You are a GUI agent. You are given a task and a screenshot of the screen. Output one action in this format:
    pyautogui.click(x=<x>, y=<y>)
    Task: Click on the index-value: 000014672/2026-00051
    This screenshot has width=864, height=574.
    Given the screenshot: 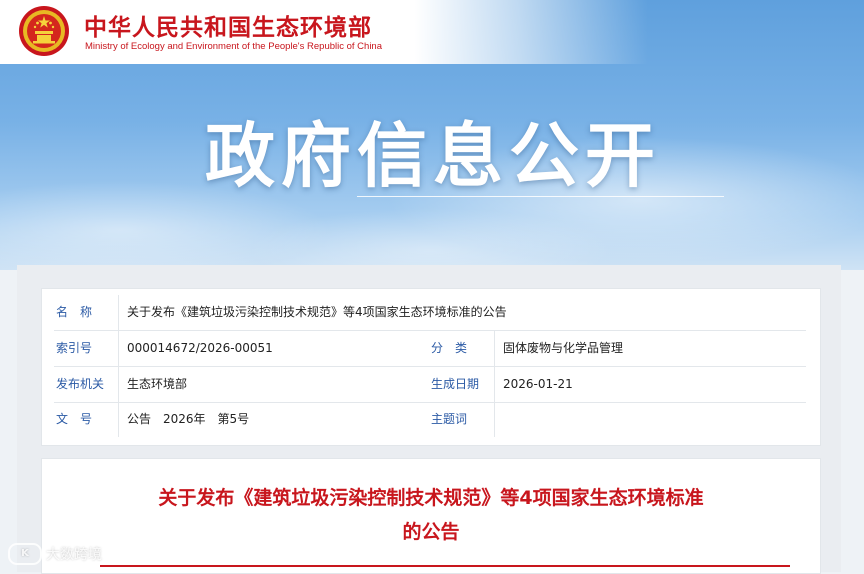 What is the action you would take?
    pyautogui.click(x=200, y=348)
    